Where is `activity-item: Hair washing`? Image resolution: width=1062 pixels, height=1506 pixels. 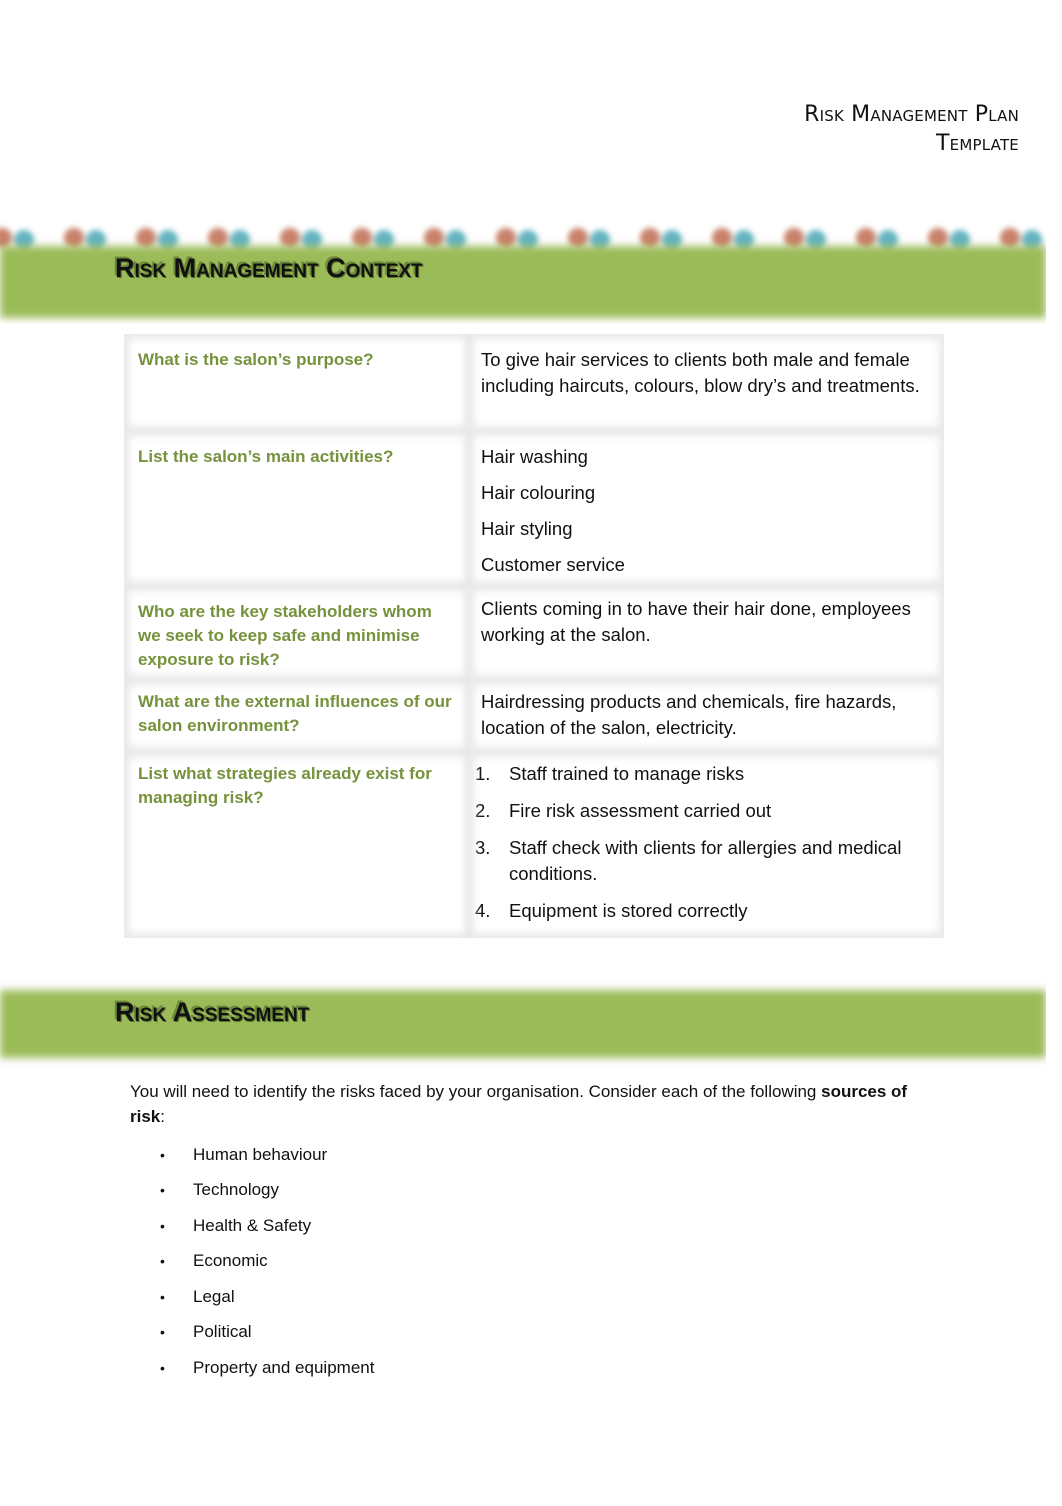
activity-item: Hair washing is located at coordinates (534, 456).